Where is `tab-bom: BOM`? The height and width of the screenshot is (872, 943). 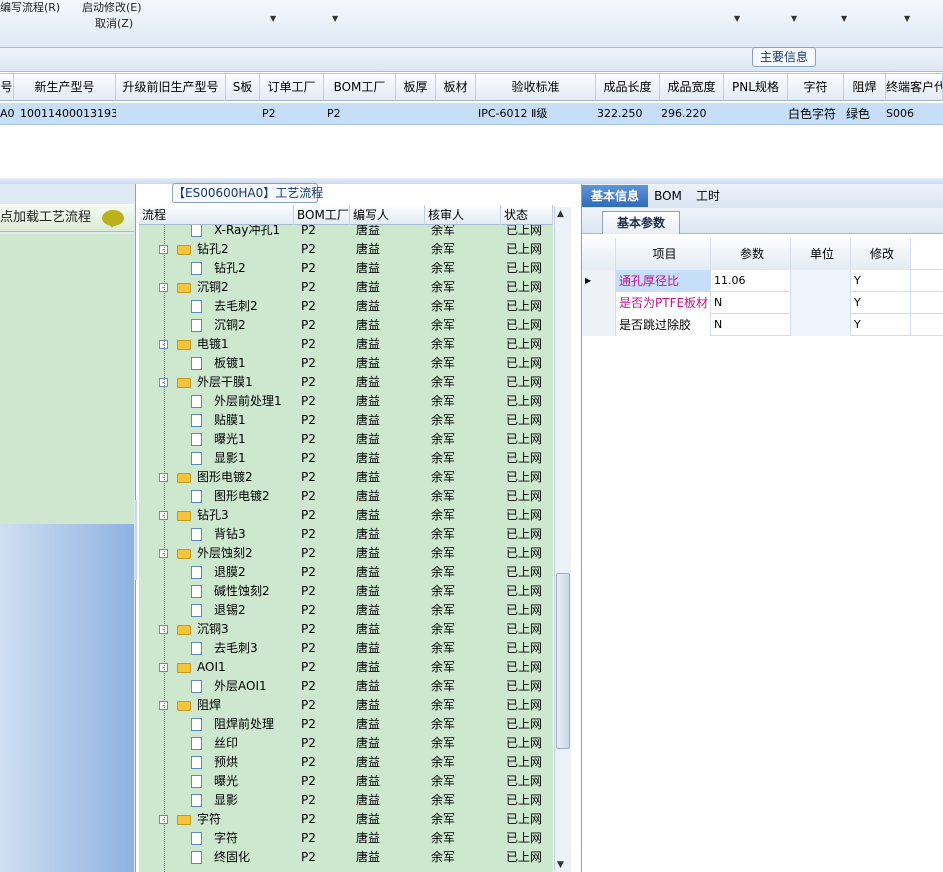
tab-bom: BOM is located at coordinates (668, 196).